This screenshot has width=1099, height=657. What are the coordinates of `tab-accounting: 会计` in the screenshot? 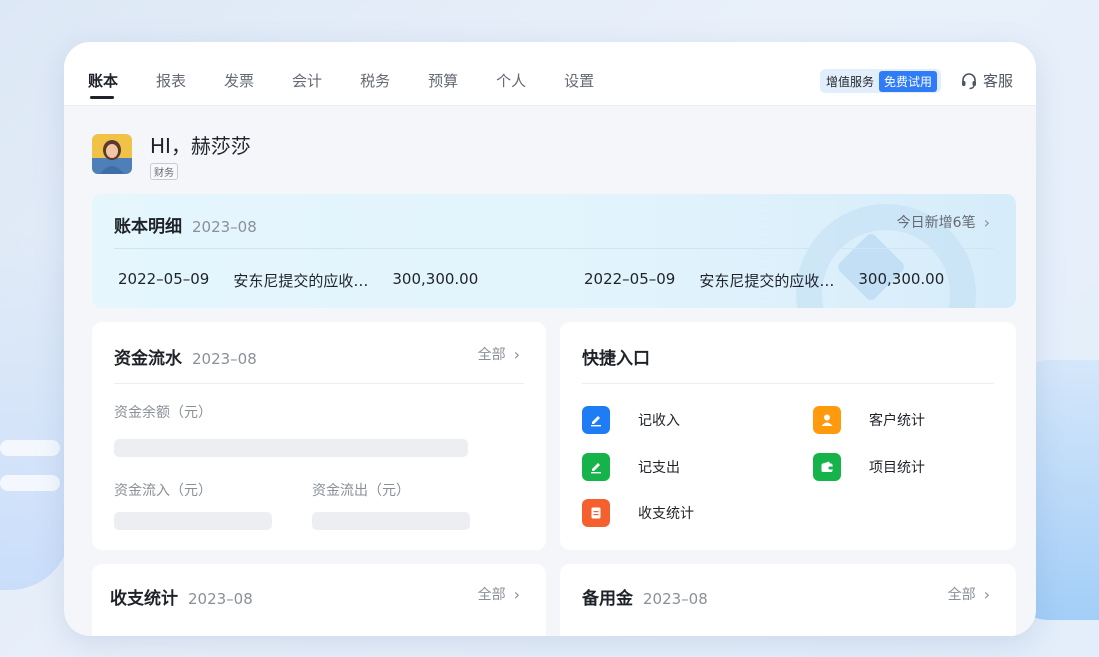 It's located at (307, 80).